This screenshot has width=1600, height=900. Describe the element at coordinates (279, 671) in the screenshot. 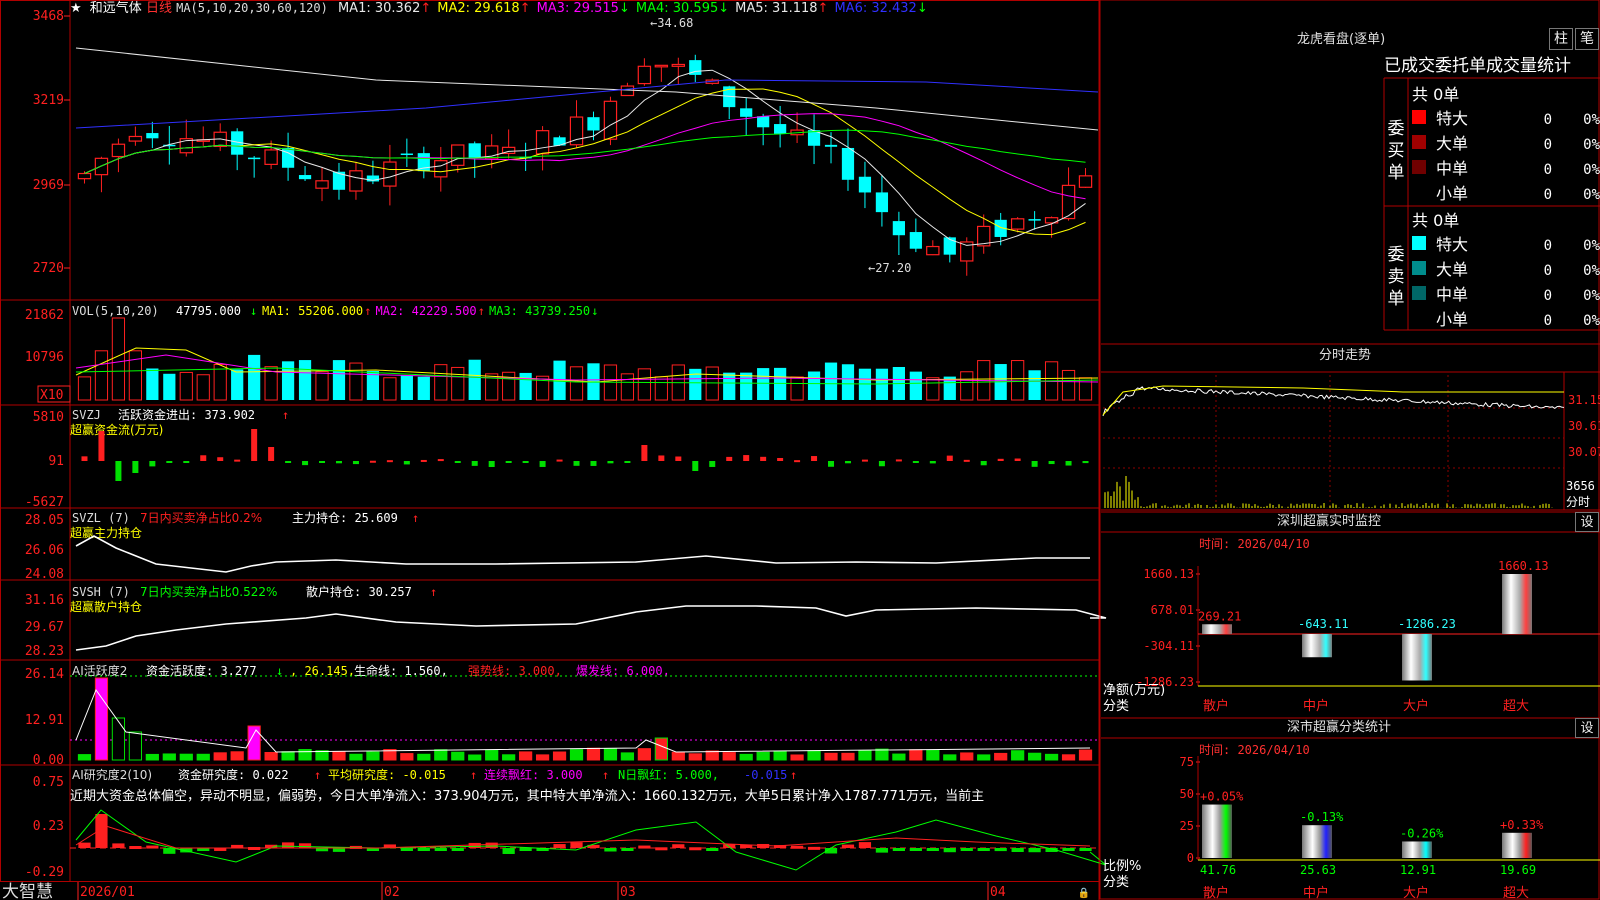

I see `ai1-arrow: ↓` at that location.